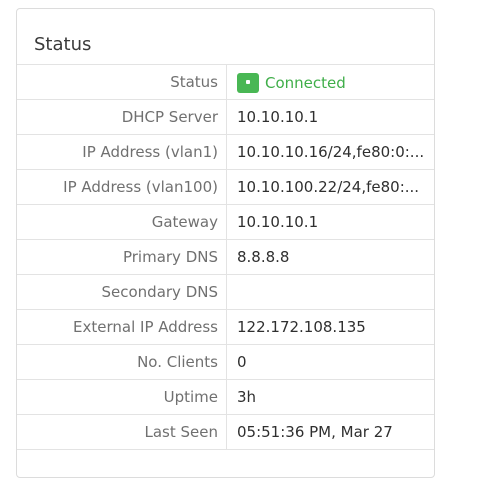  Describe the element at coordinates (190, 397) in the screenshot. I see `uptime-label: Uptime` at that location.